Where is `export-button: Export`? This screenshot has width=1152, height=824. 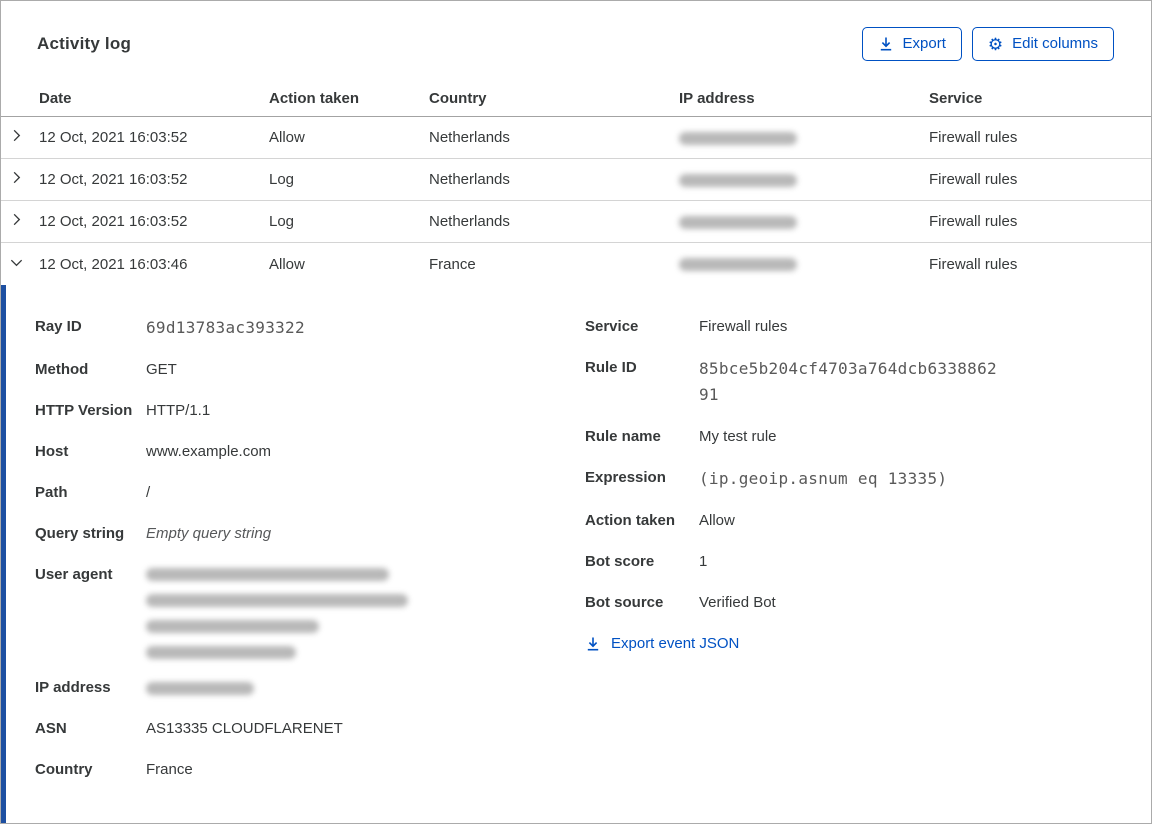 export-button: Export is located at coordinates (911, 44).